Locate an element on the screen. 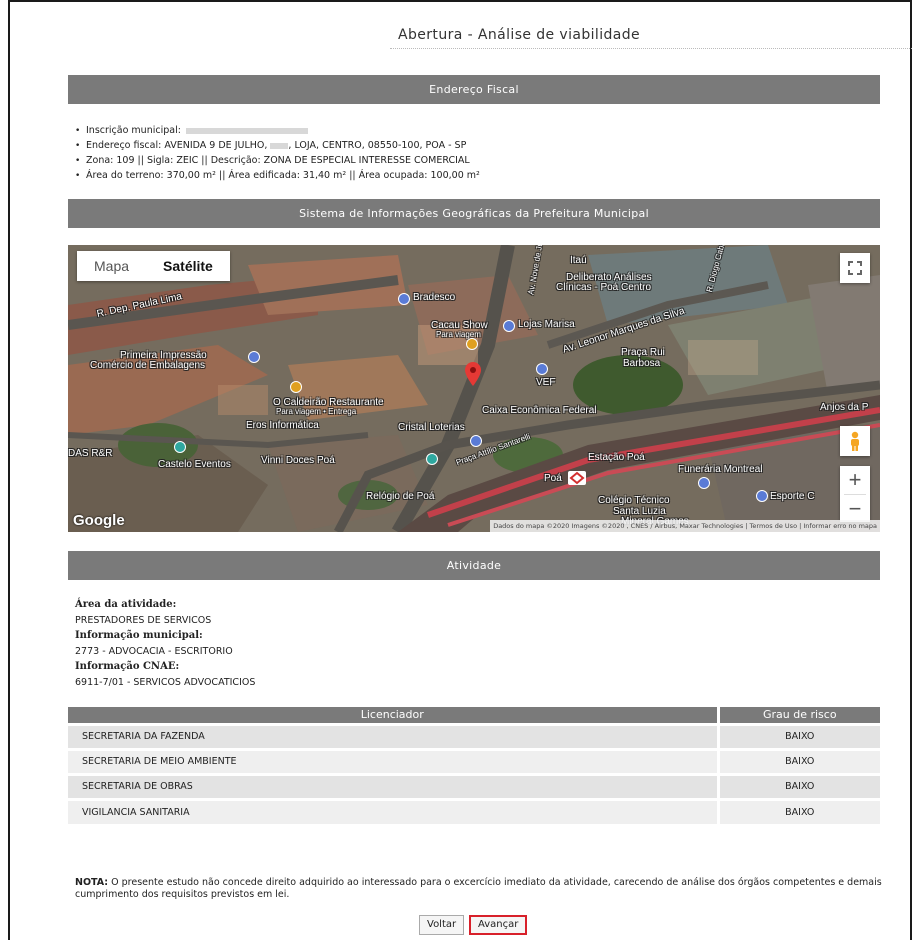 The height and width of the screenshot is (940, 920). map-label-poi: Anjos da P is located at coordinates (844, 407).